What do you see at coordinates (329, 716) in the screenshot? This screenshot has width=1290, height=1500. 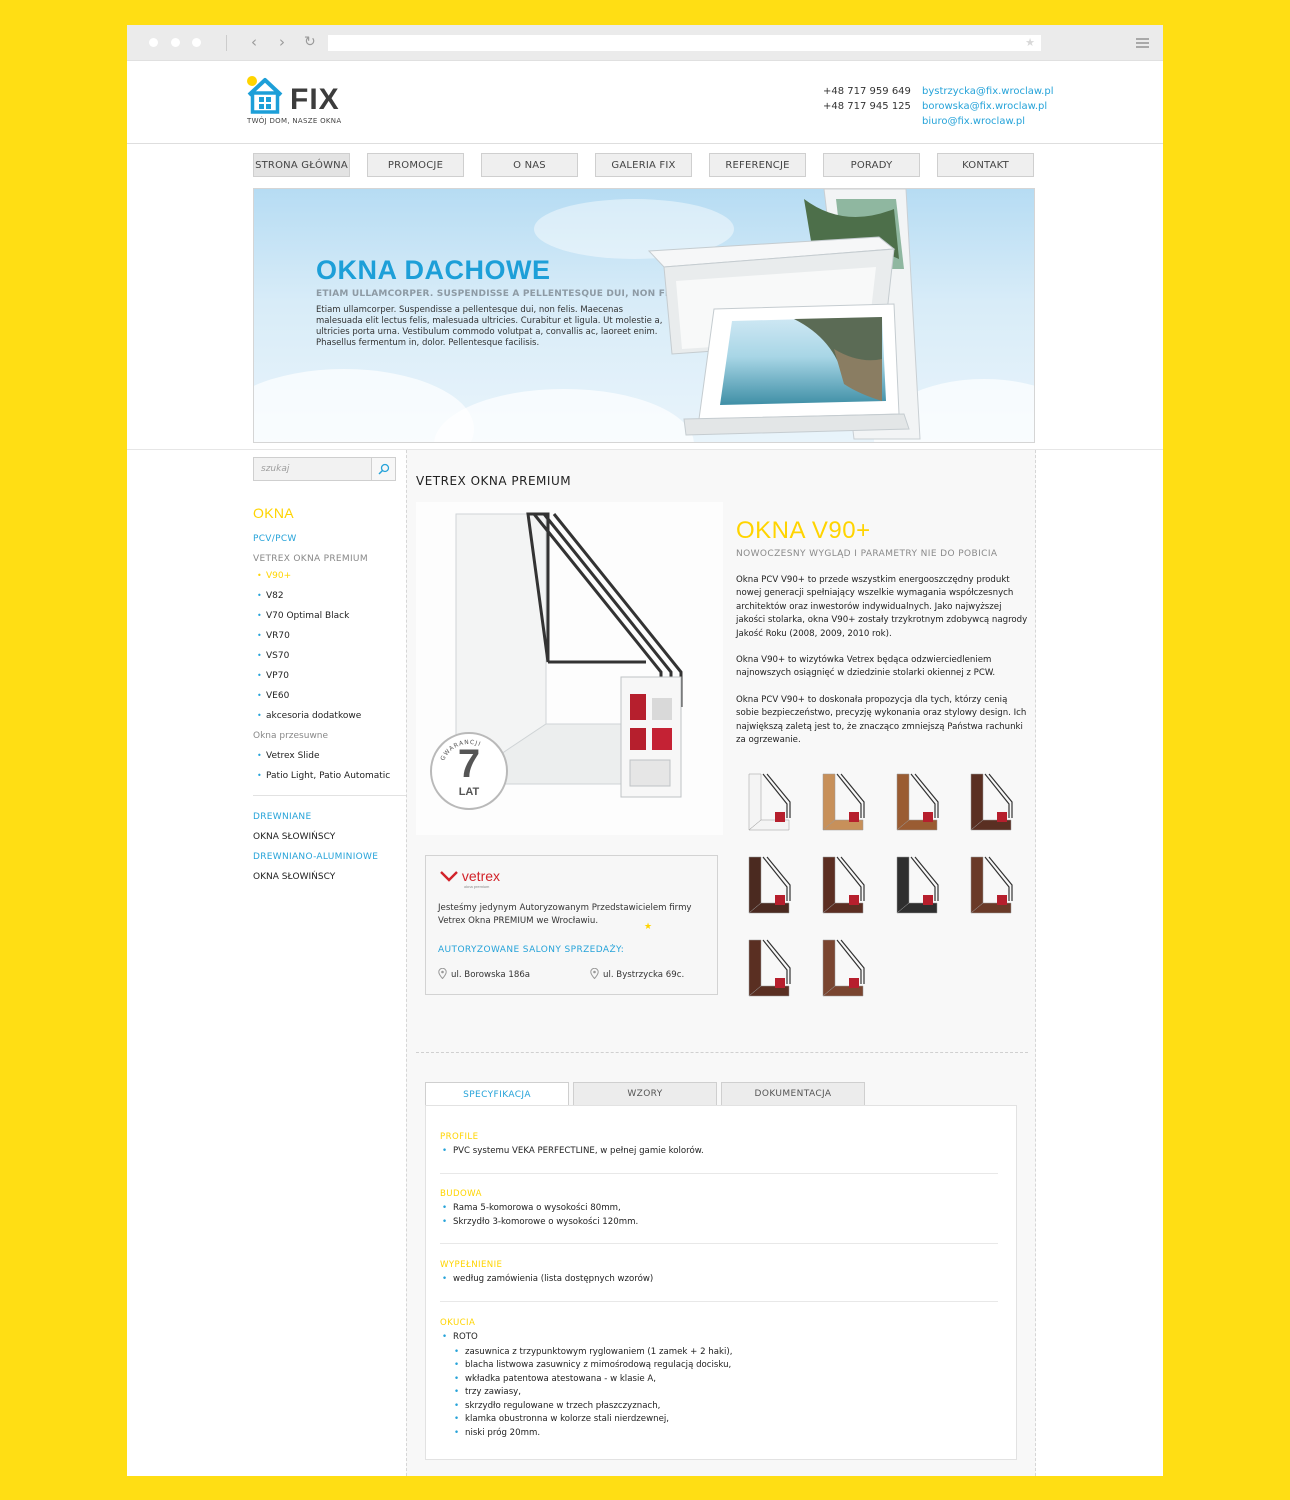 I see `sidebar-item-accessories: akcesoria dodatkowe` at bounding box center [329, 716].